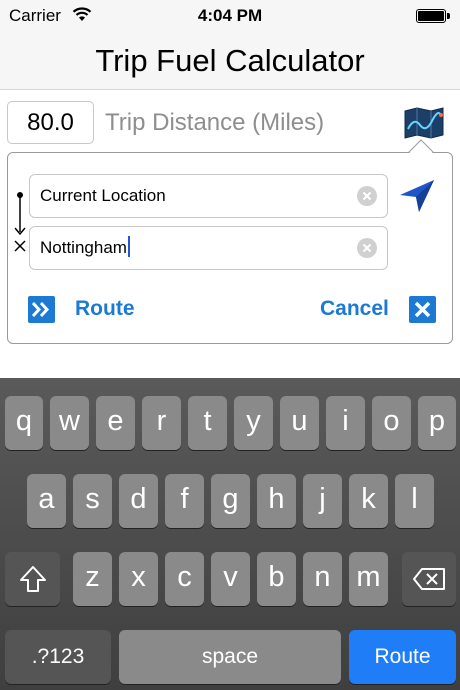  I want to click on destination-field: Nottingham, so click(208, 248).